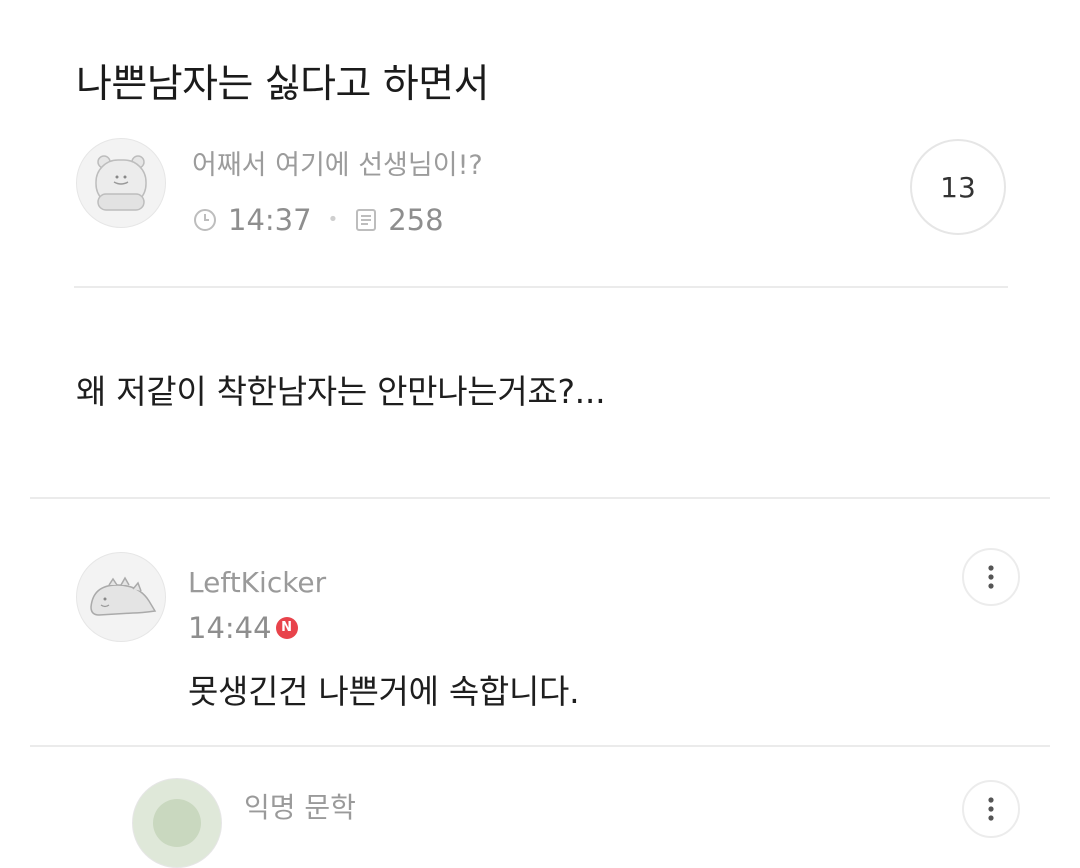  What do you see at coordinates (270, 220) in the screenshot?
I see `post-time: 14:37` at bounding box center [270, 220].